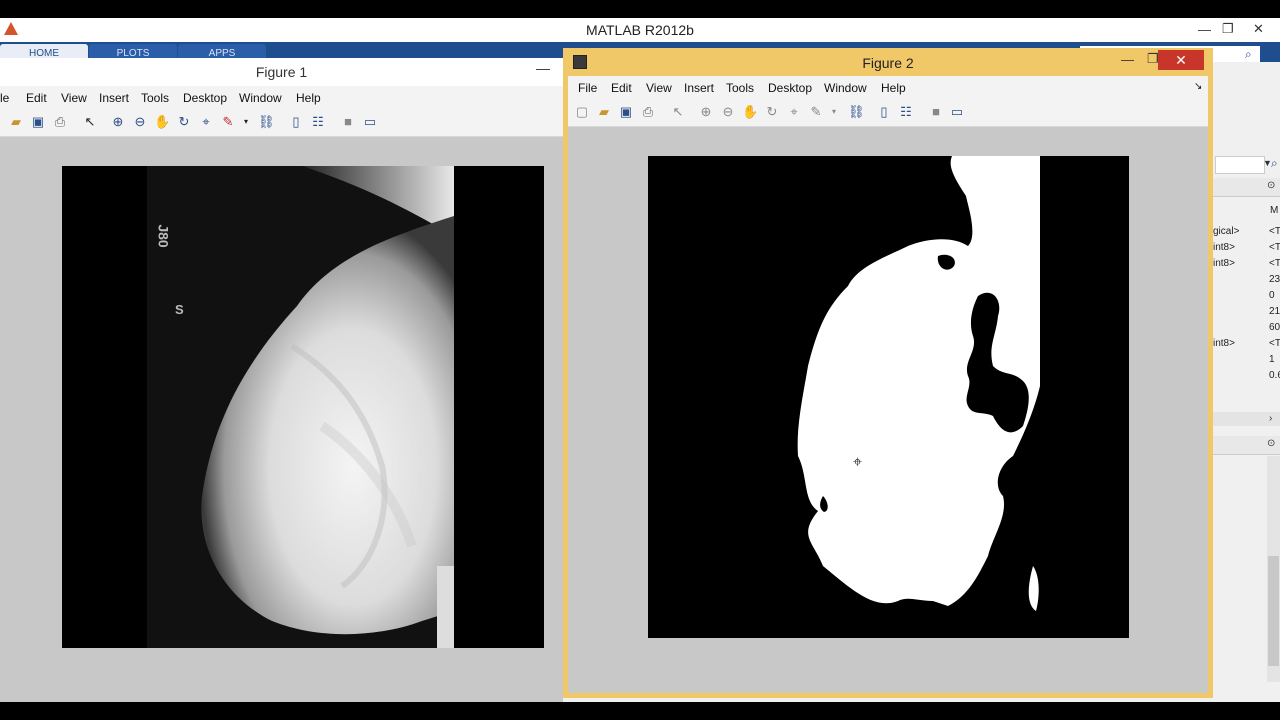 The width and height of the screenshot is (1280, 720). I want to click on figure1-title: Figure 1, so click(281, 72).